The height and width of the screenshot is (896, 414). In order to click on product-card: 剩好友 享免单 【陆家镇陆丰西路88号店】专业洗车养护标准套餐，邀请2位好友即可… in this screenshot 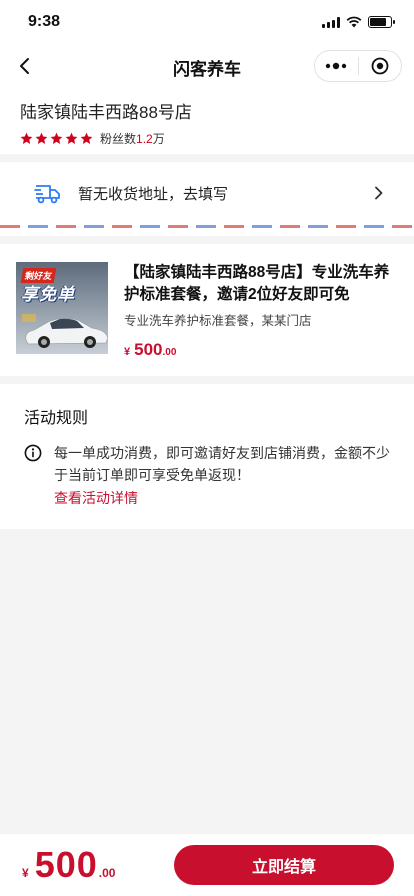, I will do `click(207, 310)`.